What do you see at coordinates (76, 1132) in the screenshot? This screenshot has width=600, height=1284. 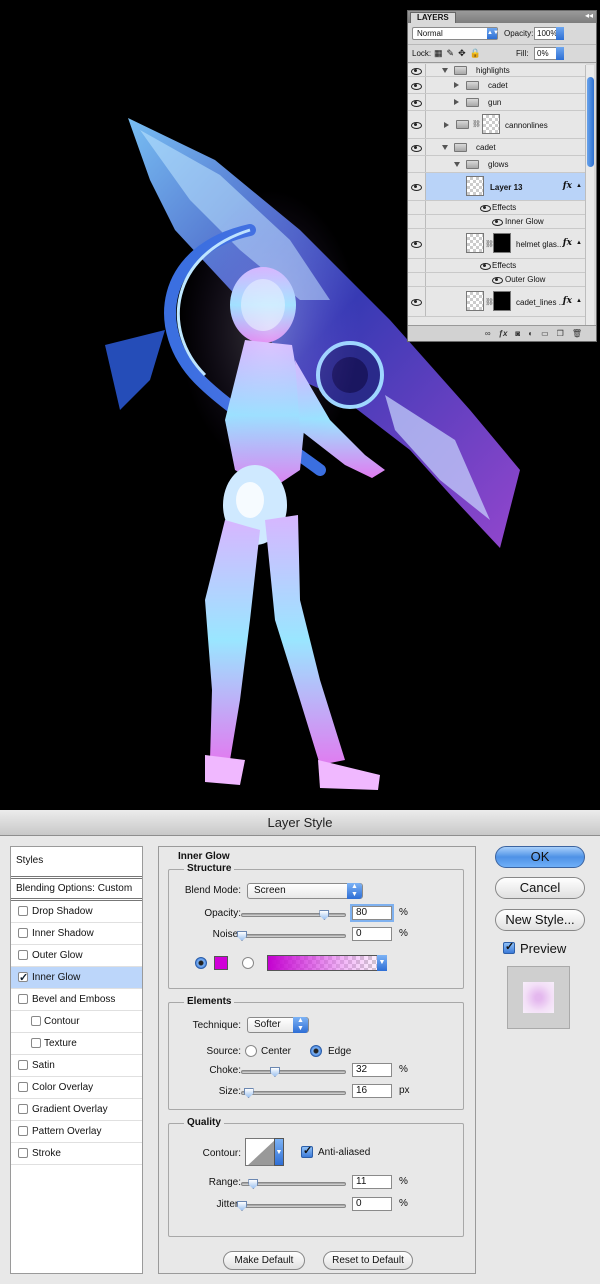 I see `style-item-pattern-overlay: Pattern Overlay` at bounding box center [76, 1132].